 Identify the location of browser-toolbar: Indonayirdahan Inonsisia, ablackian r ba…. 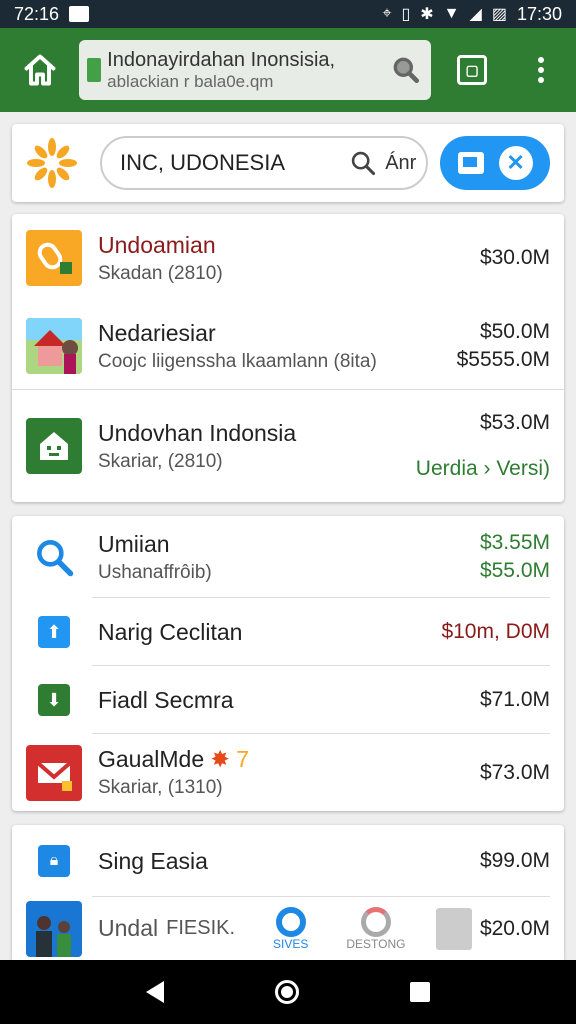
(288, 70).